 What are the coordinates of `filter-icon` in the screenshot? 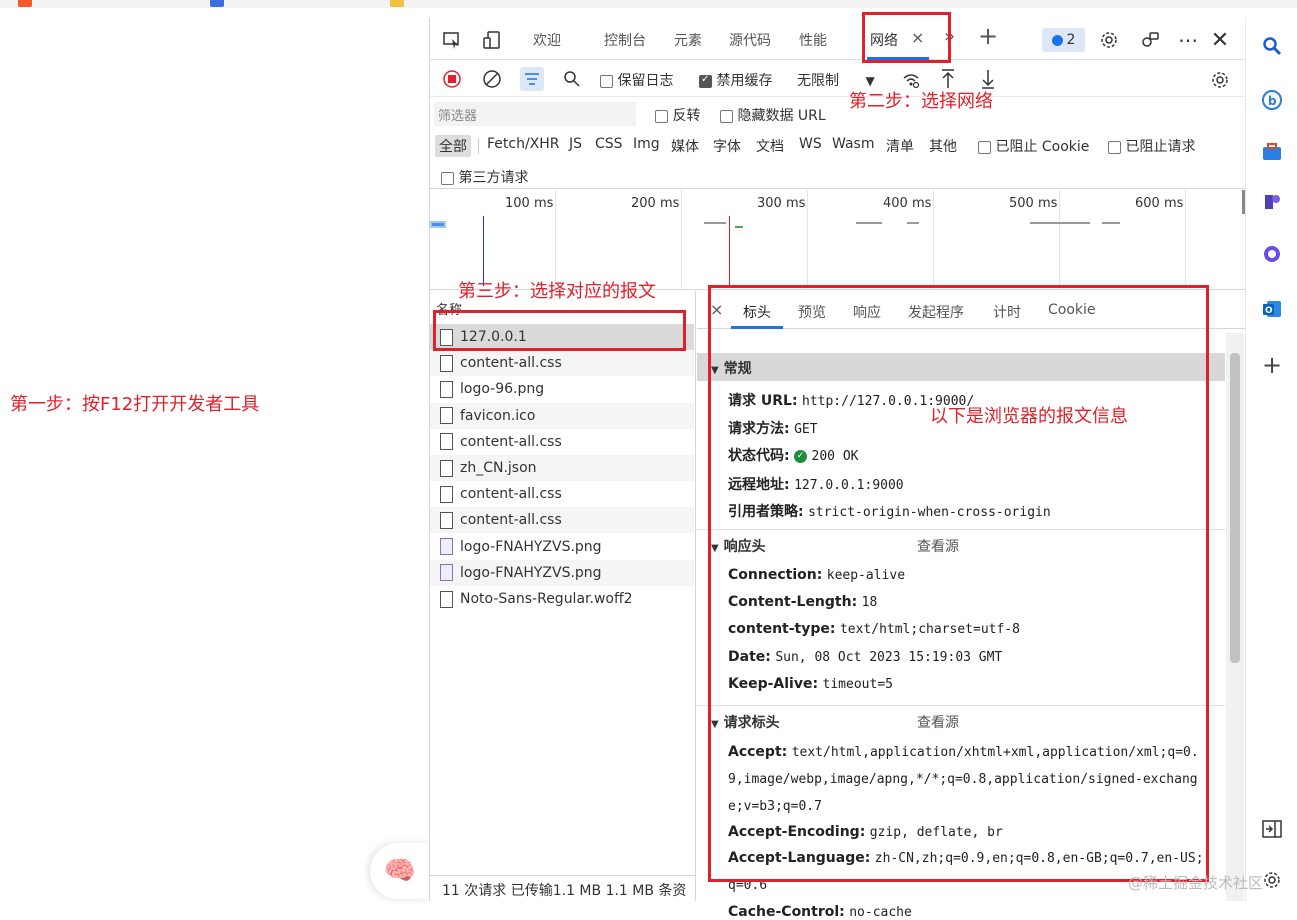 It's located at (532, 79).